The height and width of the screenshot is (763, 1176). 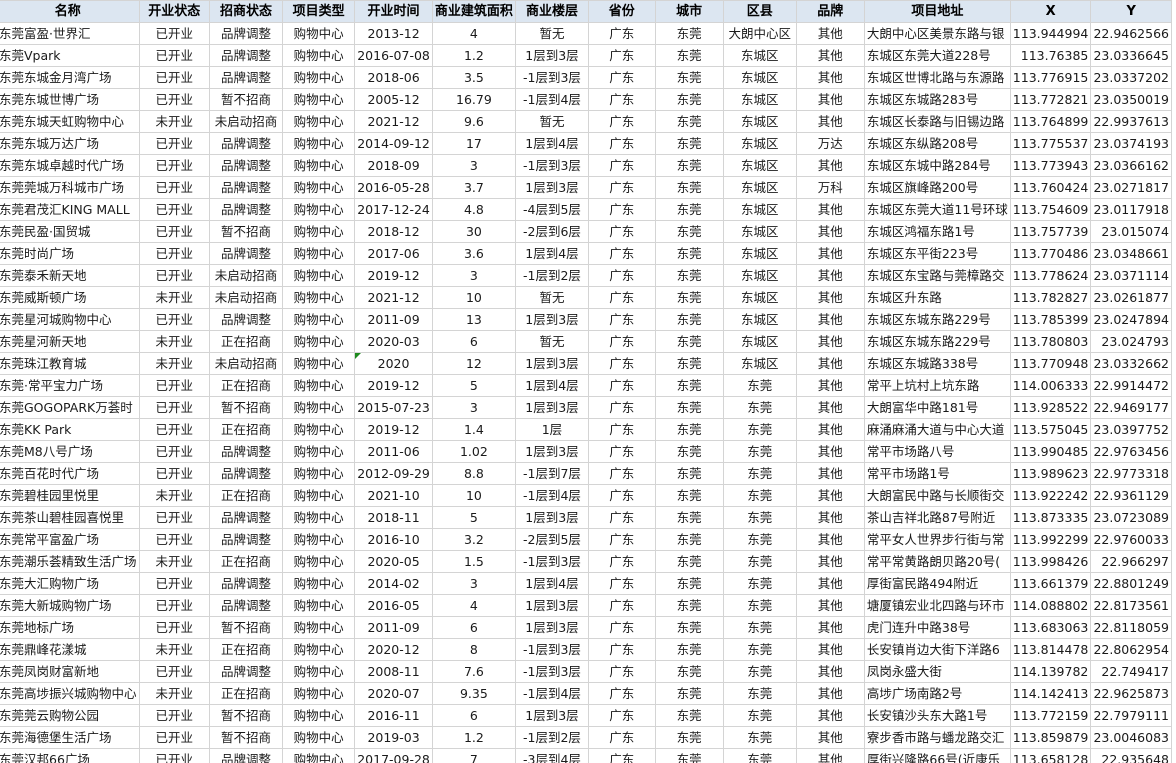 What do you see at coordinates (393, 539) in the screenshot?
I see `table-cell: 2016-10` at bounding box center [393, 539].